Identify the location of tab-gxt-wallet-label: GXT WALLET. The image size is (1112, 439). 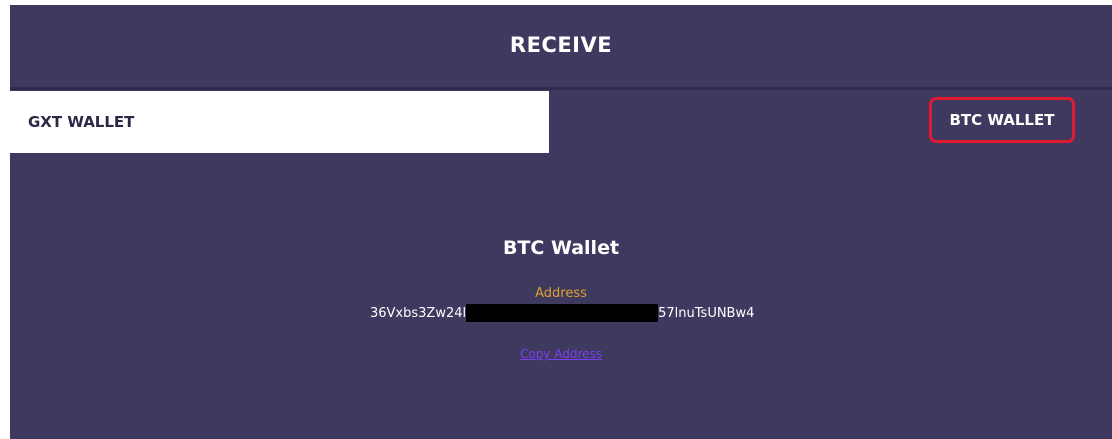
(81, 122).